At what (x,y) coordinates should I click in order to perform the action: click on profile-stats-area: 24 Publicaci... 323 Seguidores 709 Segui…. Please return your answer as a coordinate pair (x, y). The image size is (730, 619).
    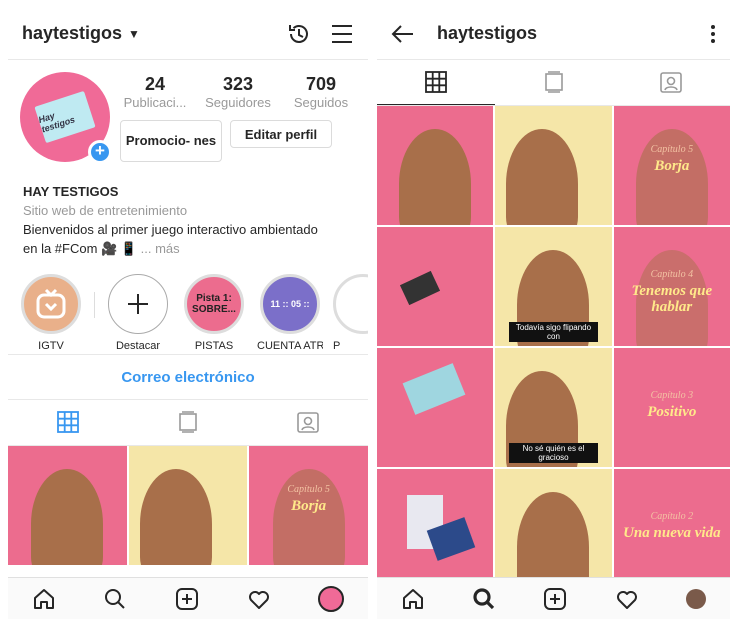
    Looking at the image, I should click on (234, 118).